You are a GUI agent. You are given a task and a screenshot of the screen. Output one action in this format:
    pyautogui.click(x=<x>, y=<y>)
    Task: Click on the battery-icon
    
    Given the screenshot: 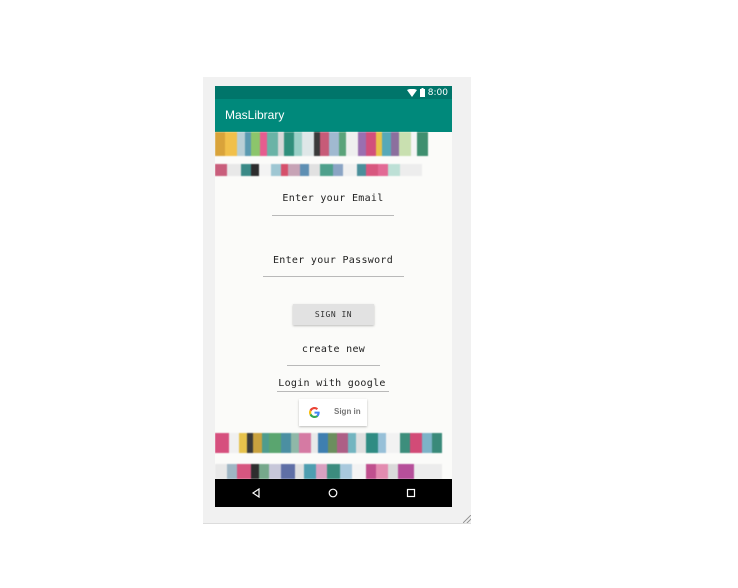 What is the action you would take?
    pyautogui.click(x=422, y=92)
    